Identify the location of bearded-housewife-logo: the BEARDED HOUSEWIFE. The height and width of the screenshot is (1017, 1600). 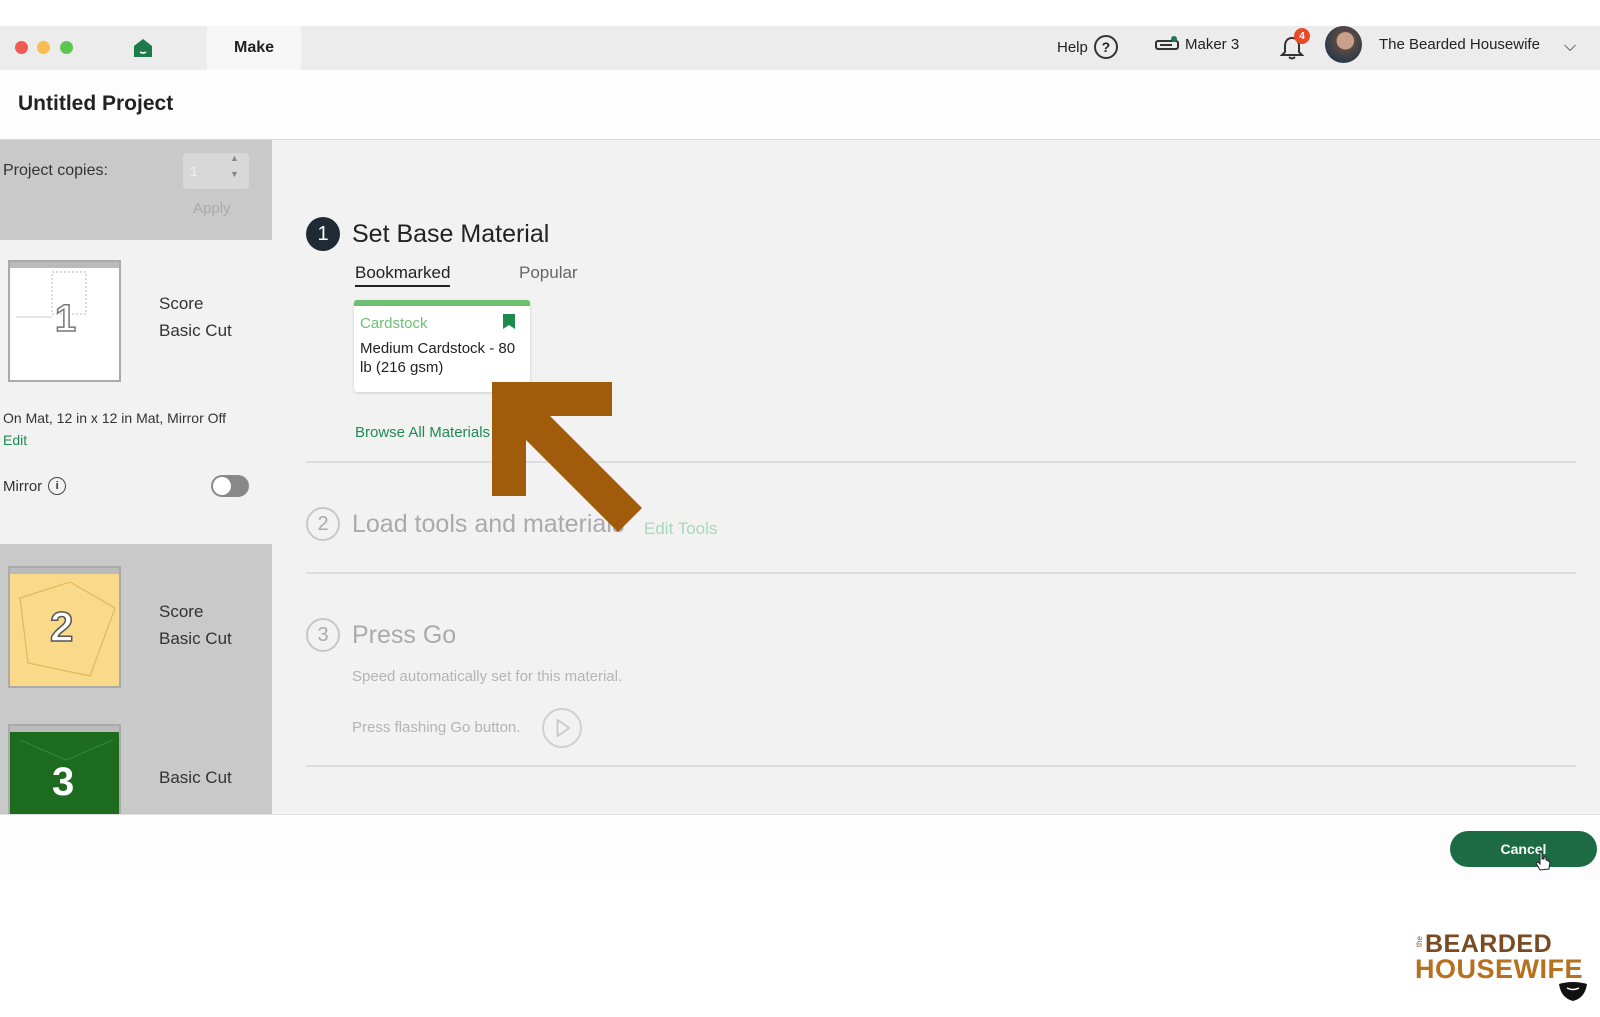
(1505, 967).